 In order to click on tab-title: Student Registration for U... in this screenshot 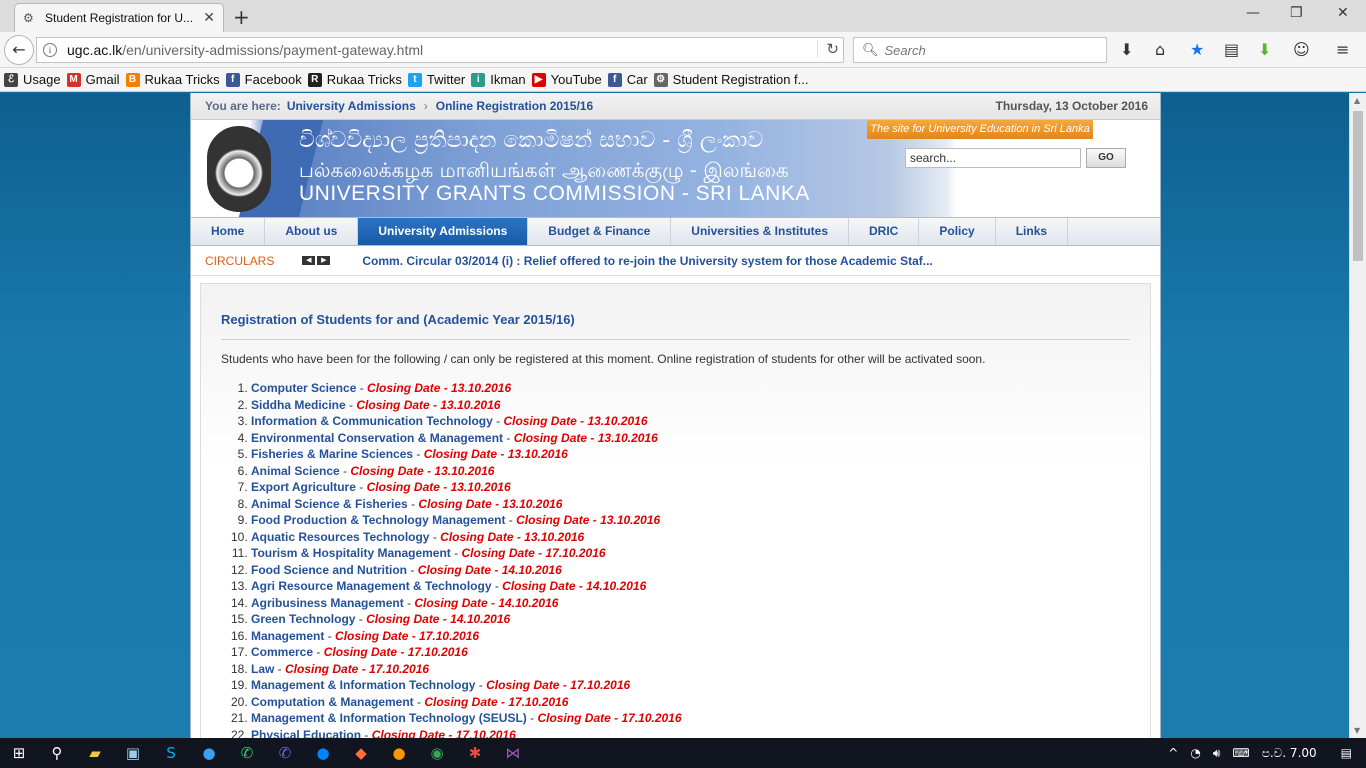, I will do `click(119, 18)`.